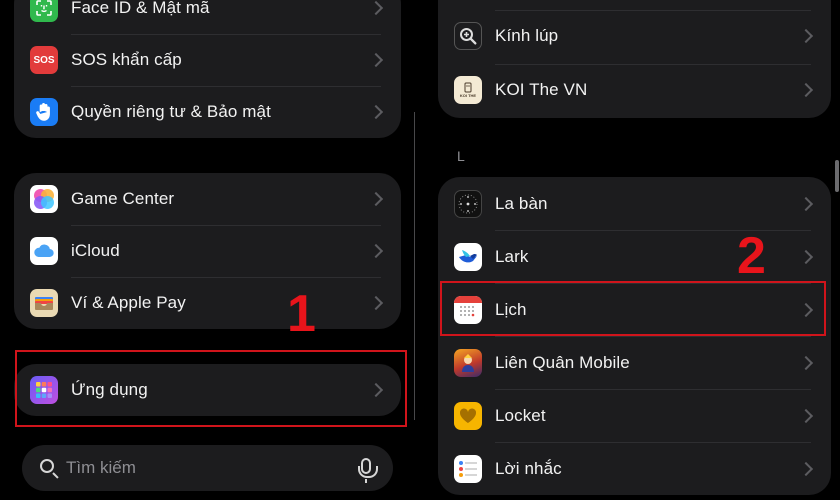  I want to click on hand-icon, so click(44, 112).